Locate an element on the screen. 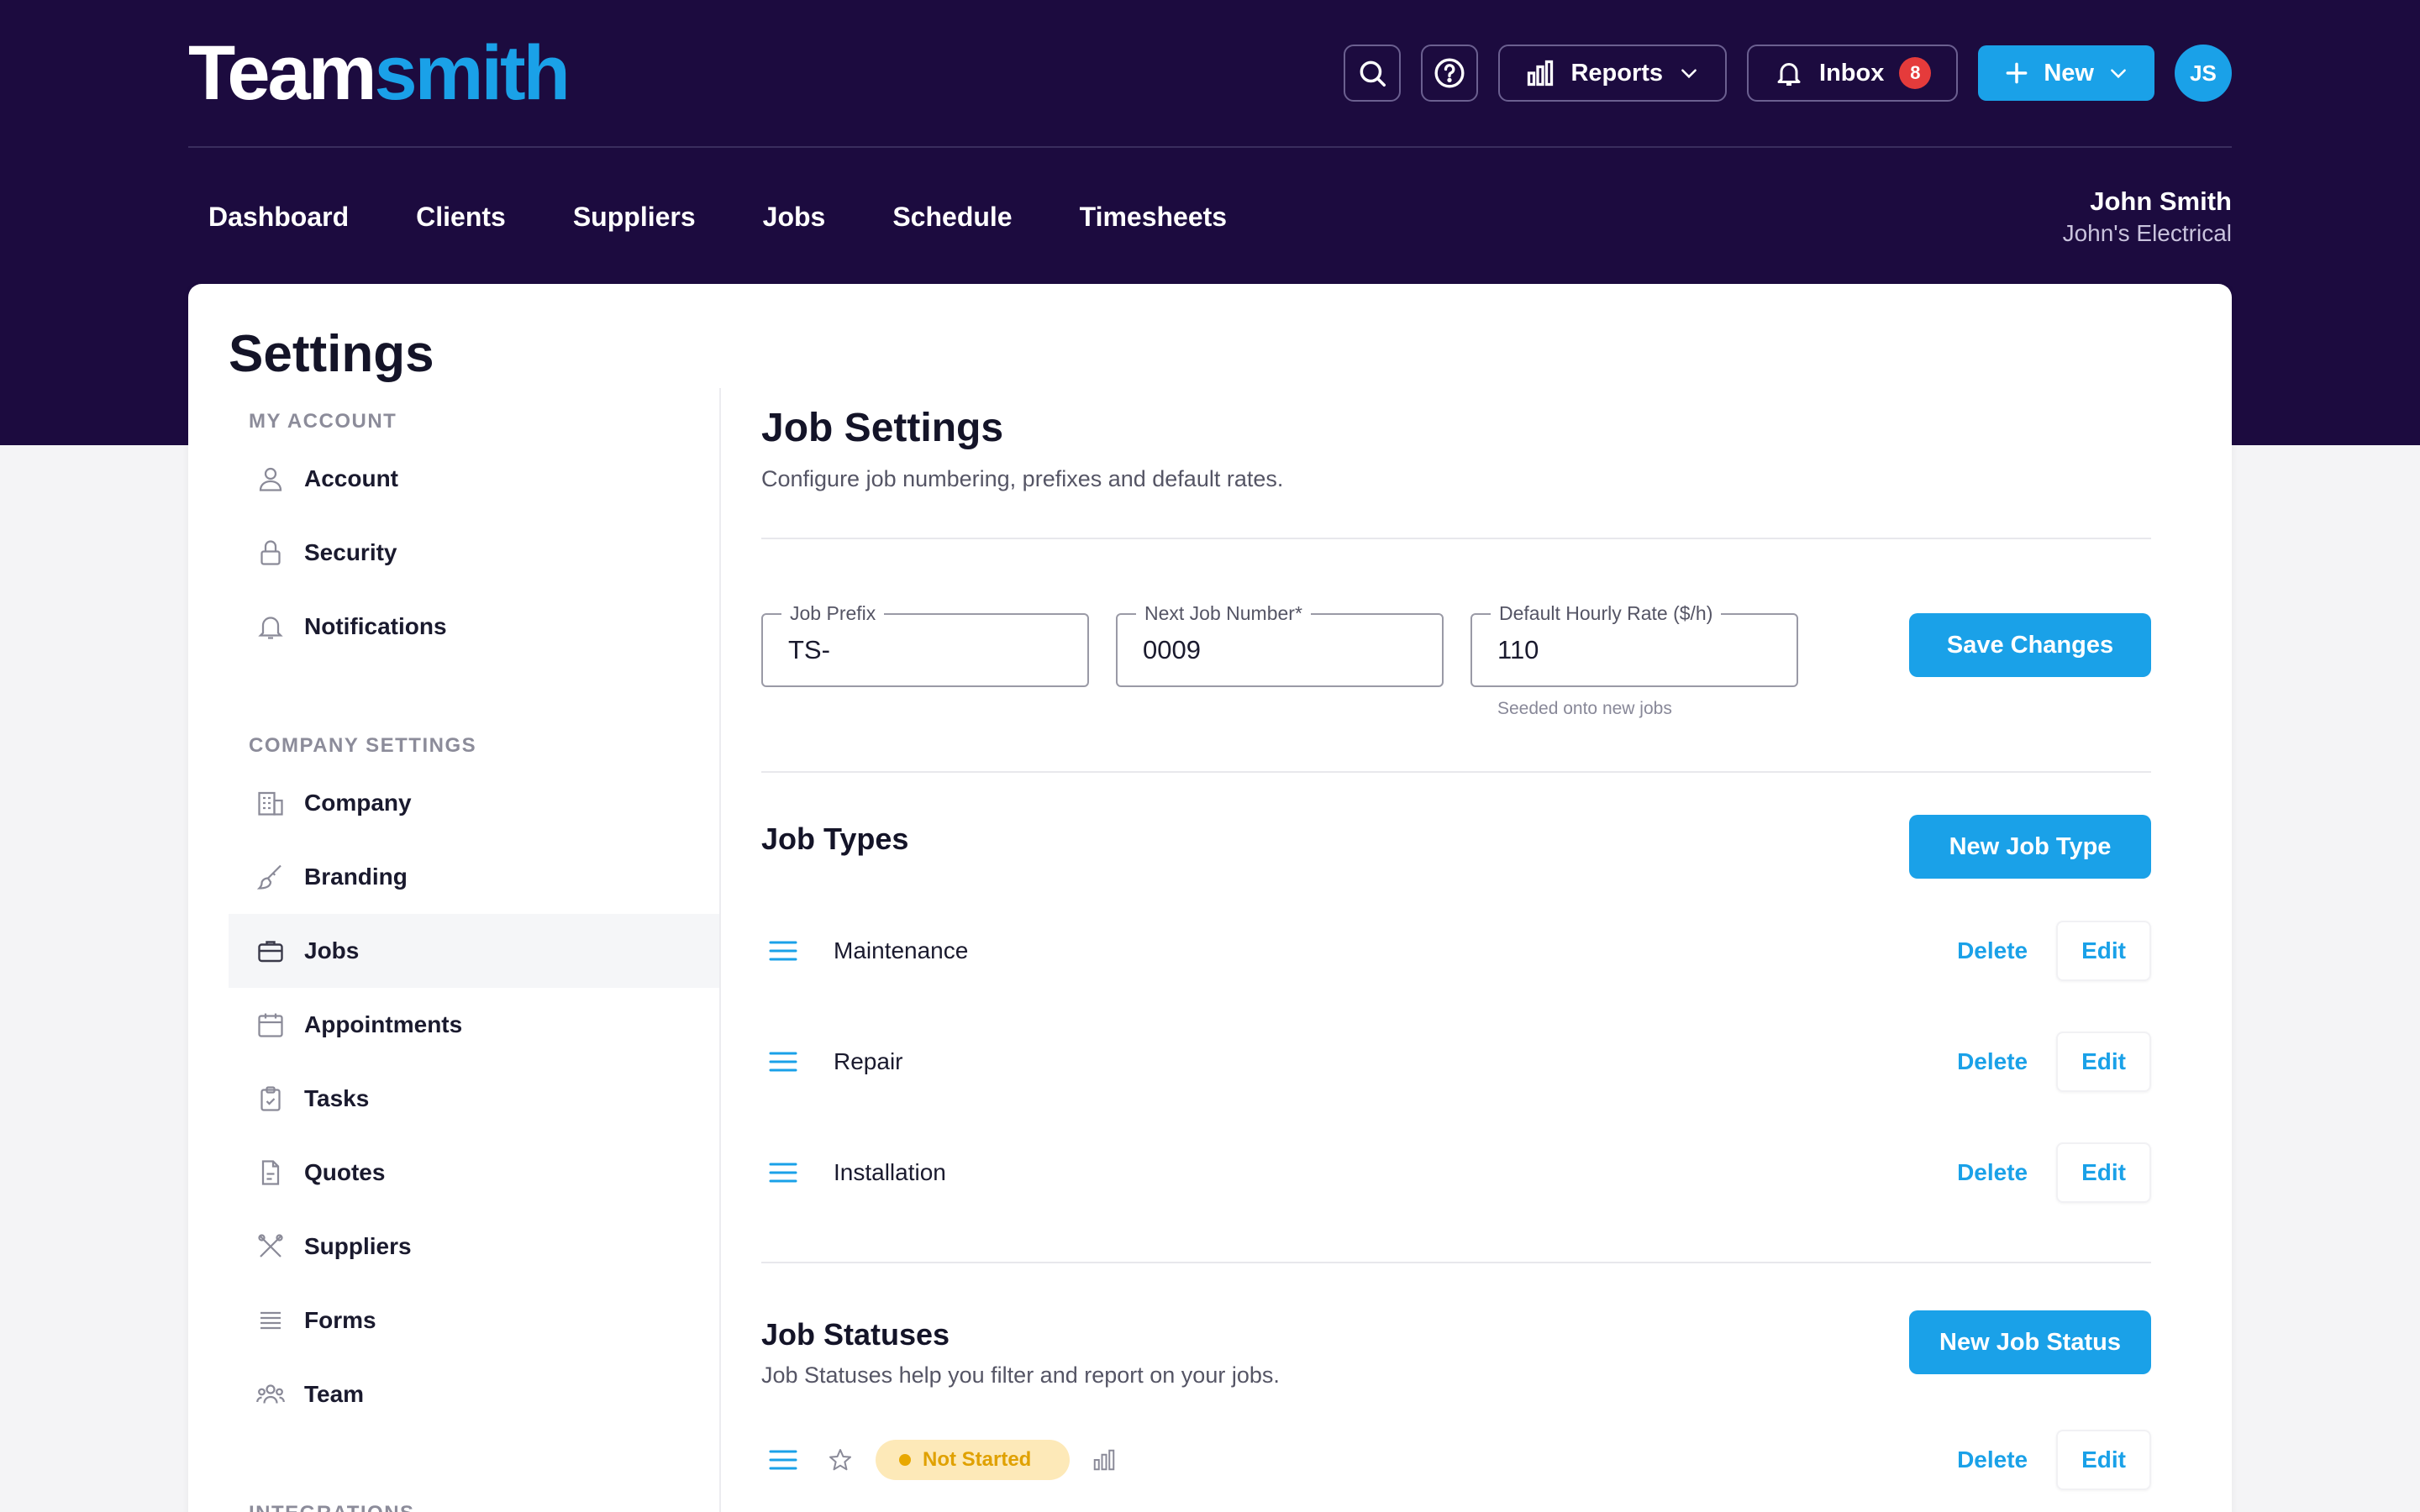  job-type-row: Repair Delete Edit is located at coordinates (1456, 1061).